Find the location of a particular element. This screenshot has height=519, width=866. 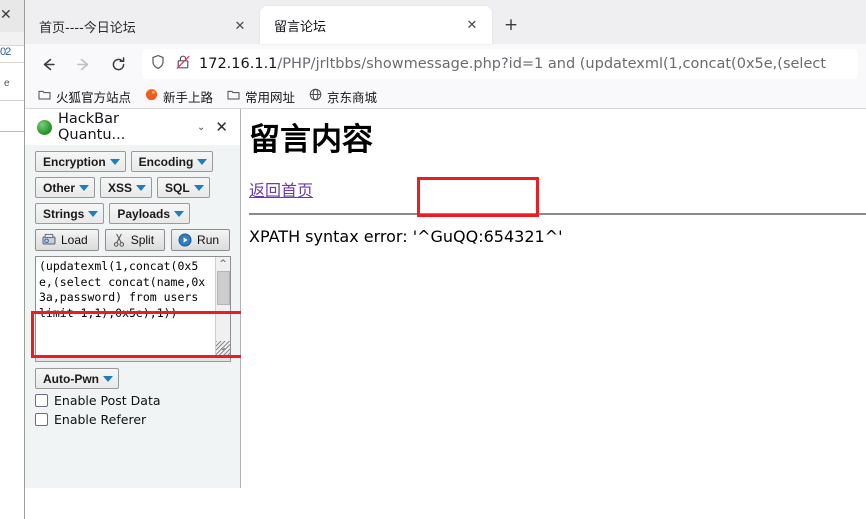

back-button is located at coordinates (48, 64).